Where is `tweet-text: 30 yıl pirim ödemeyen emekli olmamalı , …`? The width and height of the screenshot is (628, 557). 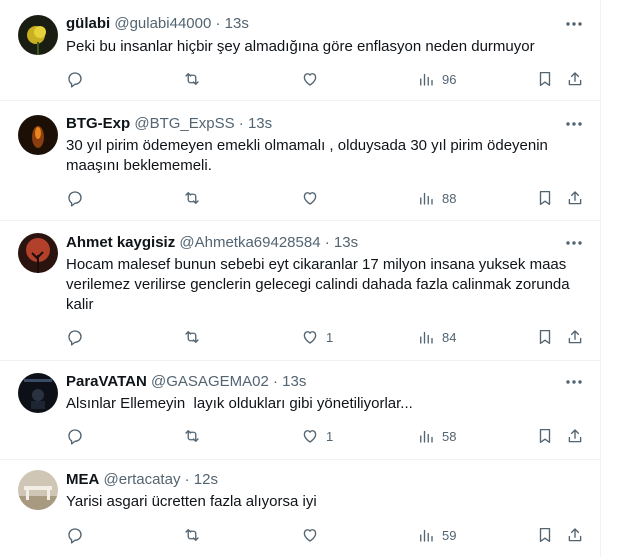 tweet-text: 30 yıl pirim ödemeyen emekli olmamalı , … is located at coordinates (307, 155).